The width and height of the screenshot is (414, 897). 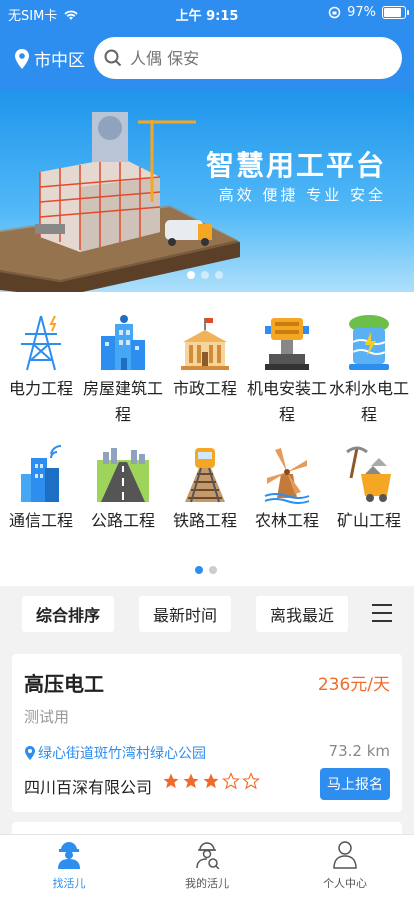 What do you see at coordinates (286, 401) in the screenshot?
I see `category-label: 机电安装工程` at bounding box center [286, 401].